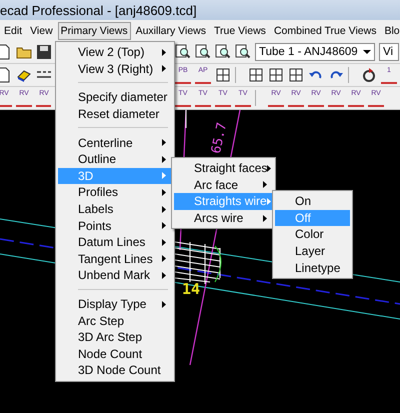 This screenshot has width=400, height=413. What do you see at coordinates (115, 192) in the screenshot?
I see `menu-item: Profiles` at bounding box center [115, 192].